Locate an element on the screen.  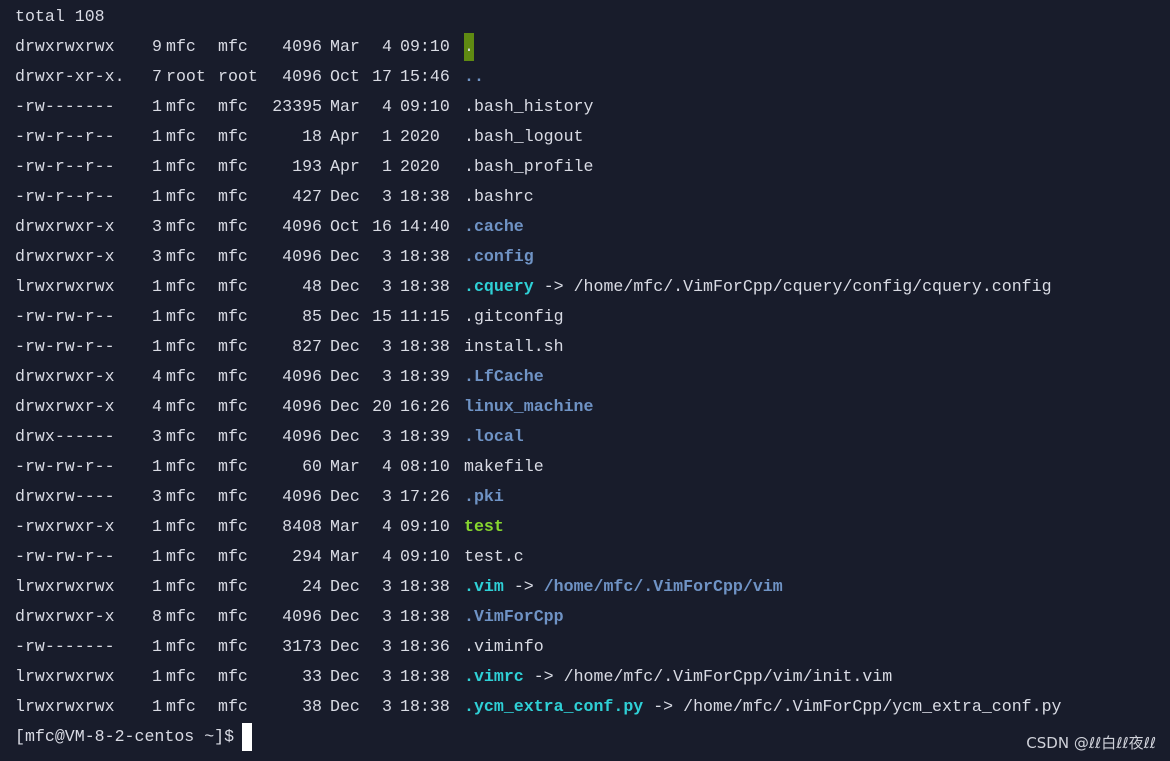
permissions: -rw-rw-r-- is located at coordinates (65, 466).